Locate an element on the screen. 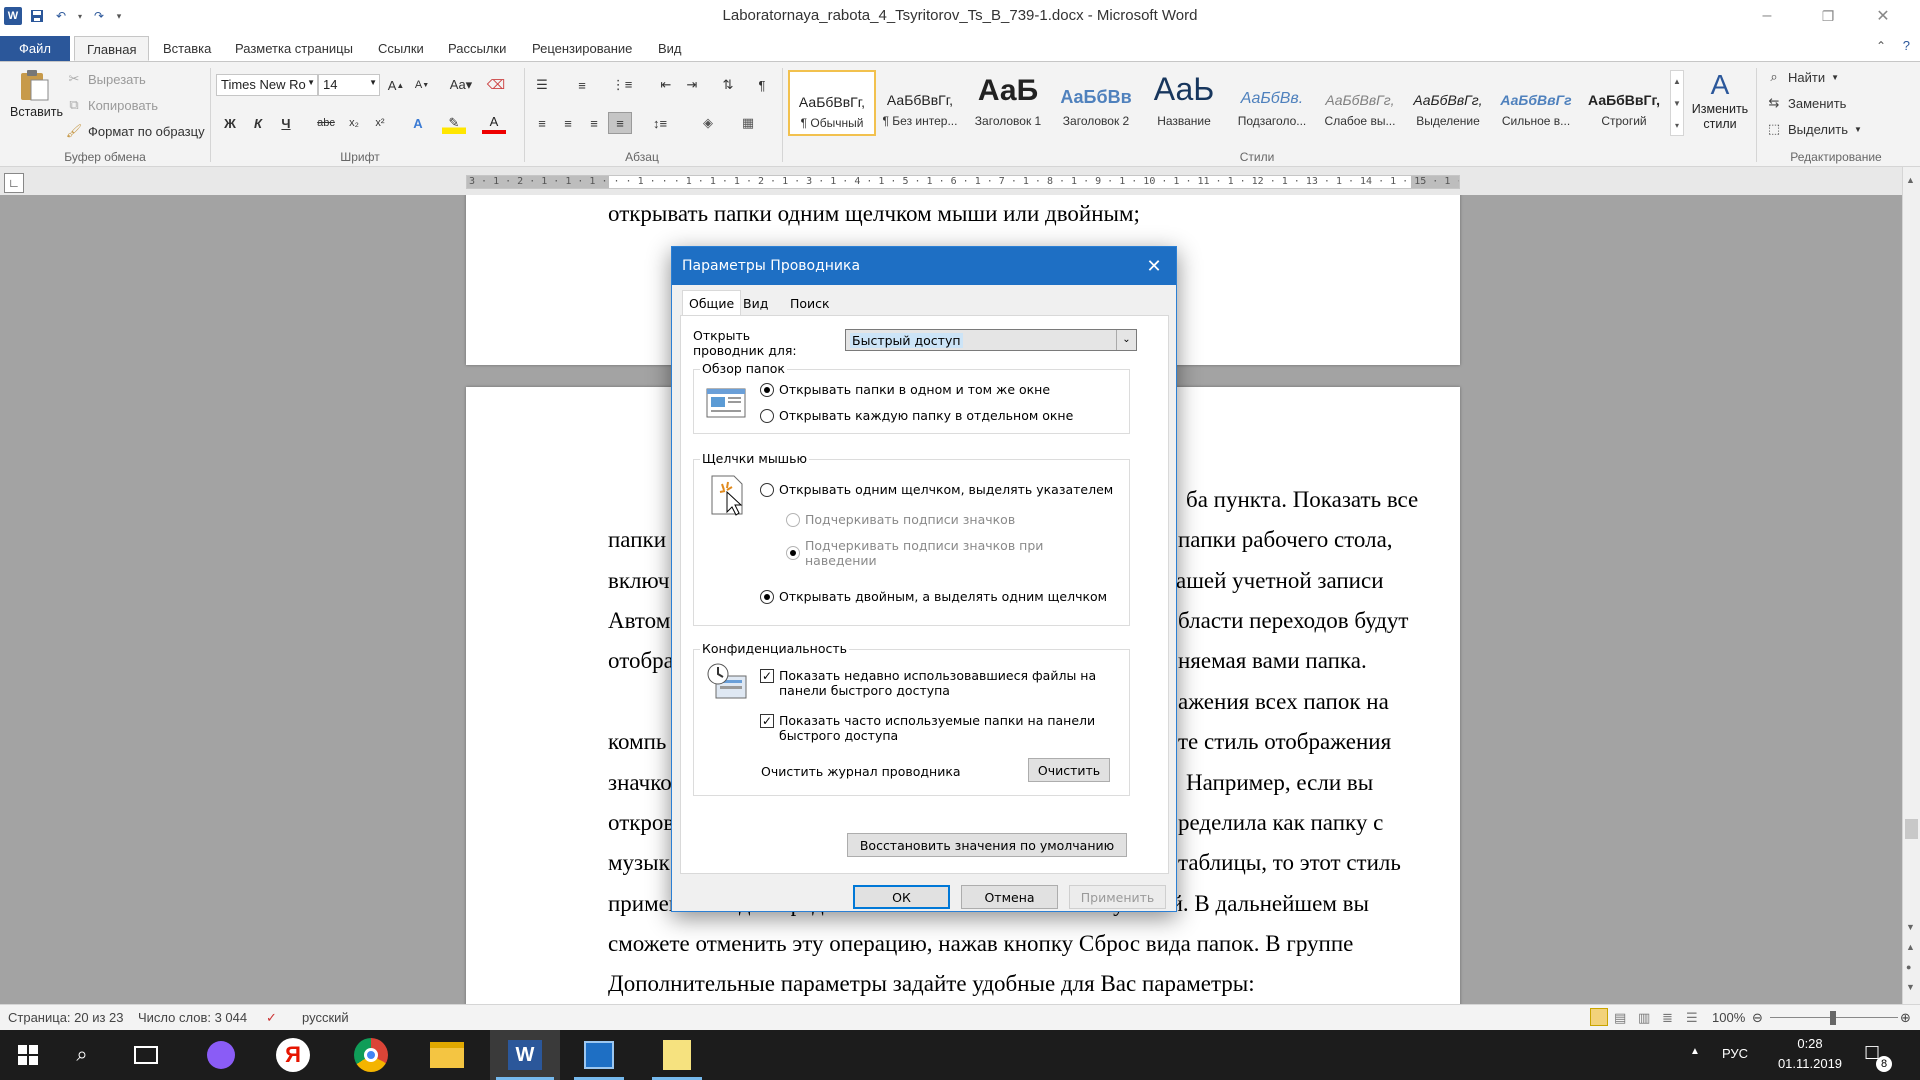  print-layout-icon is located at coordinates (1599, 1017).